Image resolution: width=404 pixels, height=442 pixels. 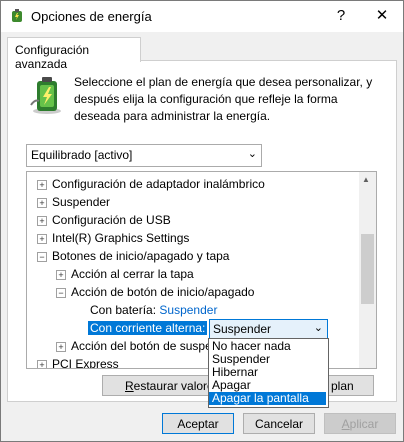 I want to click on window-title: Opciones de energía, so click(x=91, y=16).